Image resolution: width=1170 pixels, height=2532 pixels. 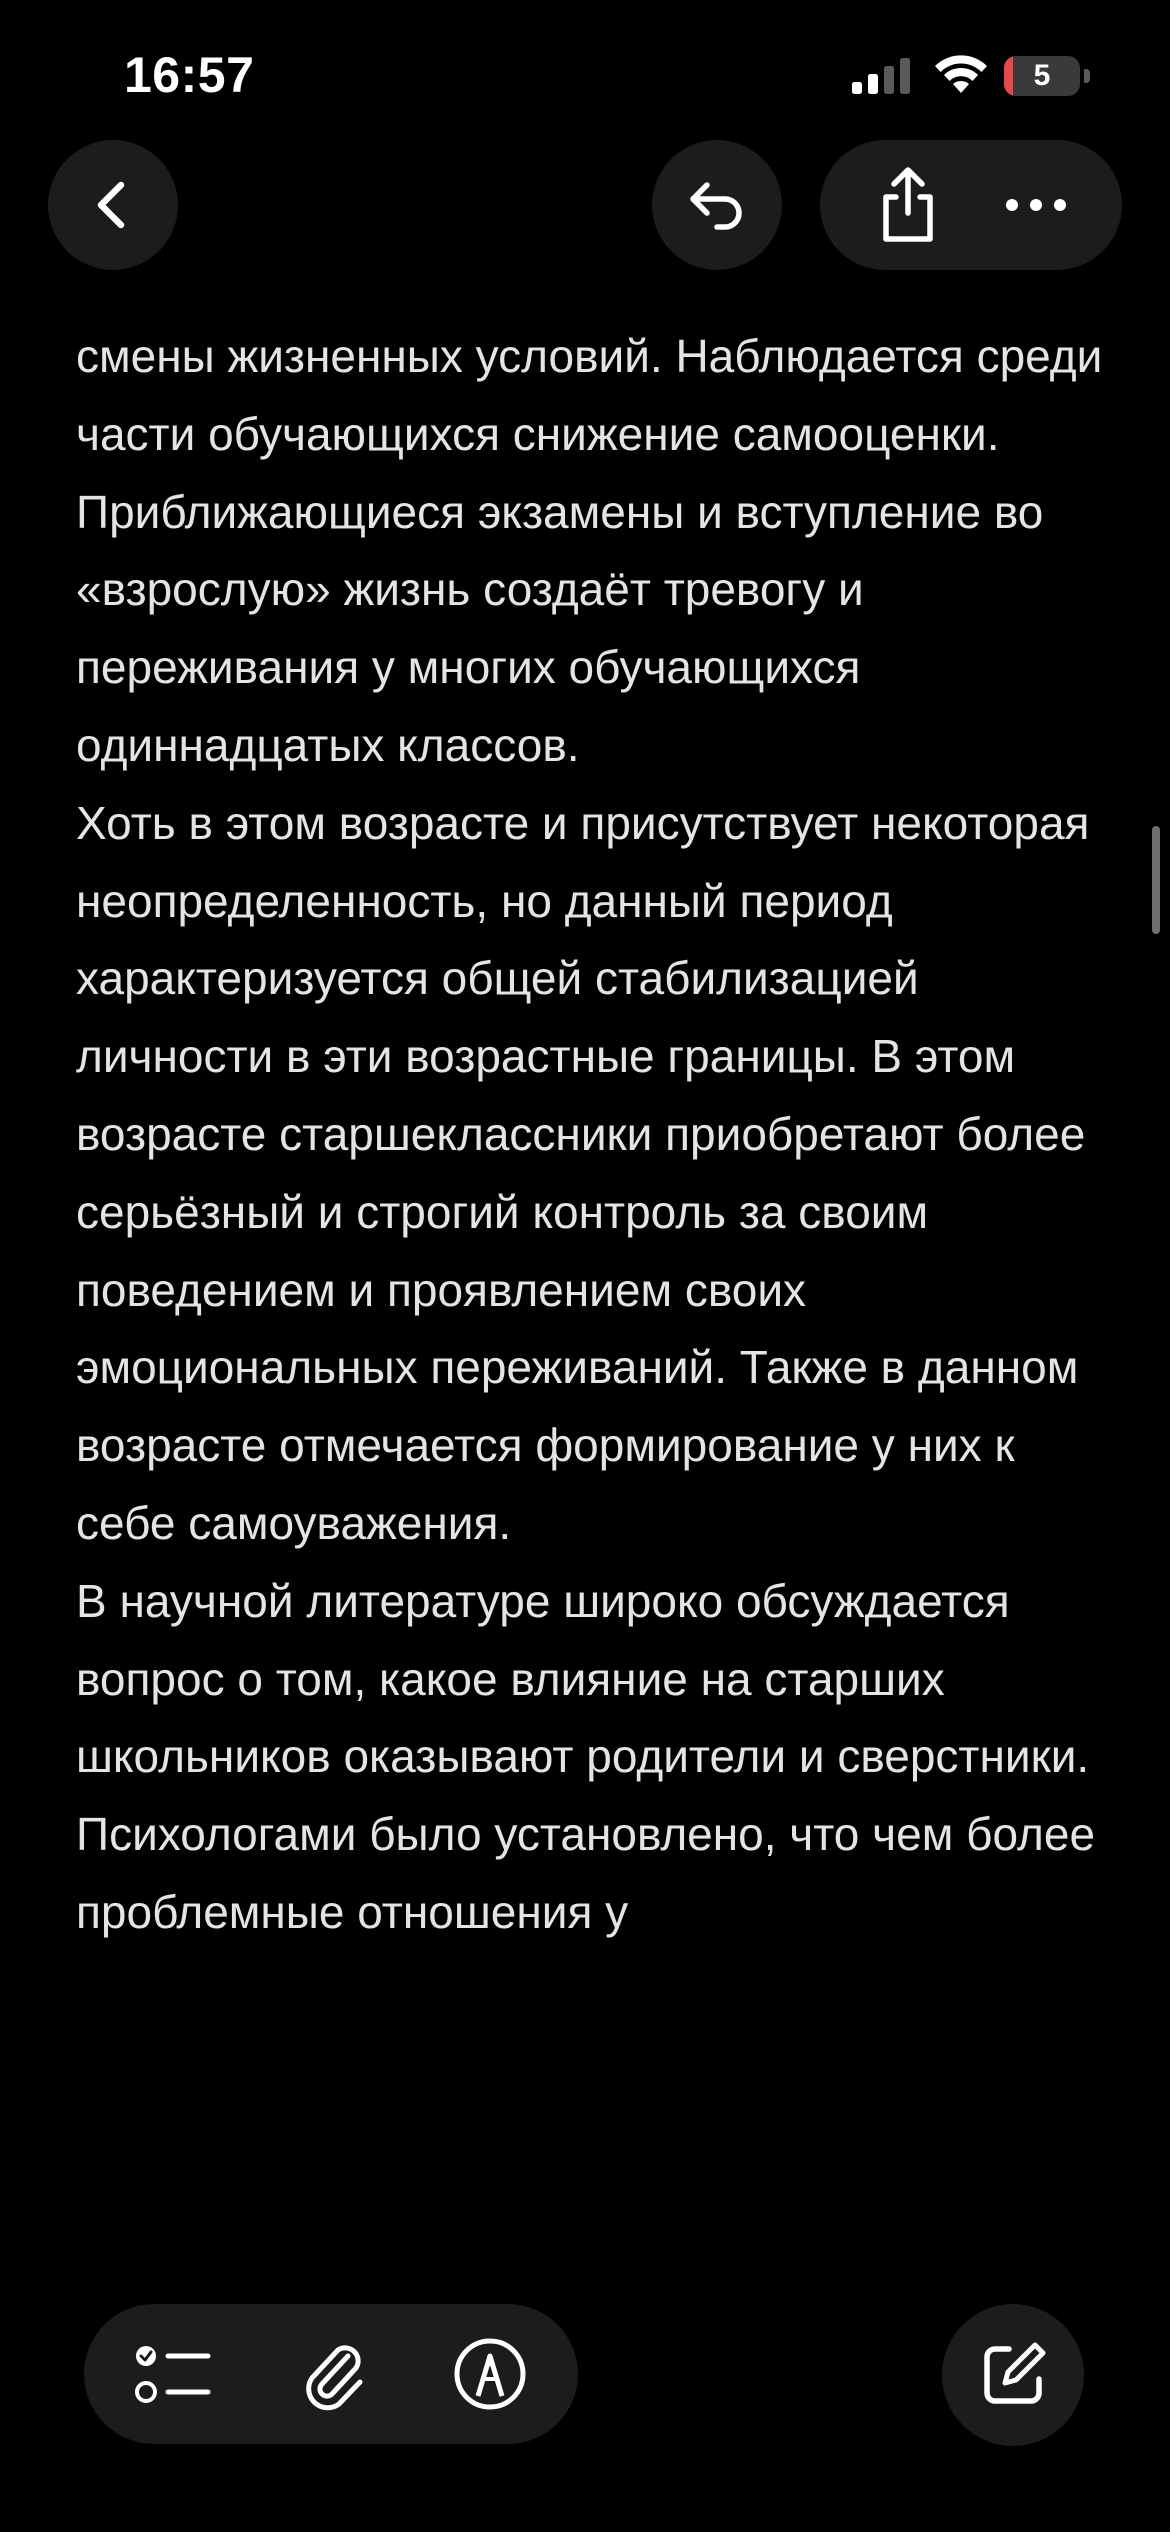 I want to click on ellipsis-icon, so click(x=1036, y=205).